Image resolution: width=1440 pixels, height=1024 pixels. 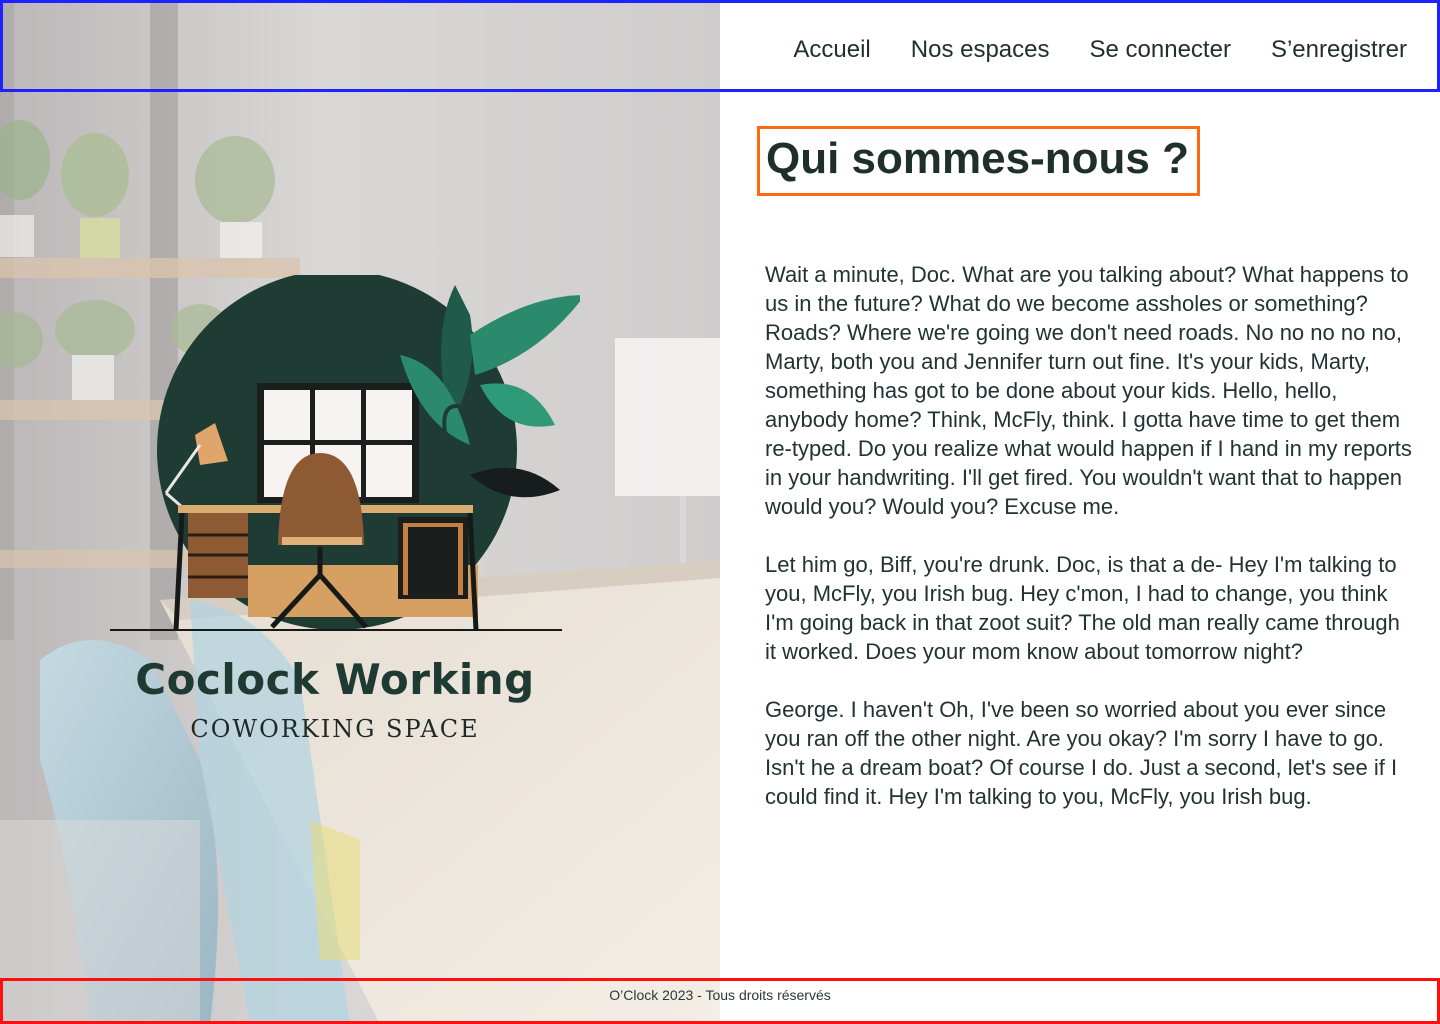 I want to click on nav-link-se-connecter: Se connecter, so click(x=1160, y=50).